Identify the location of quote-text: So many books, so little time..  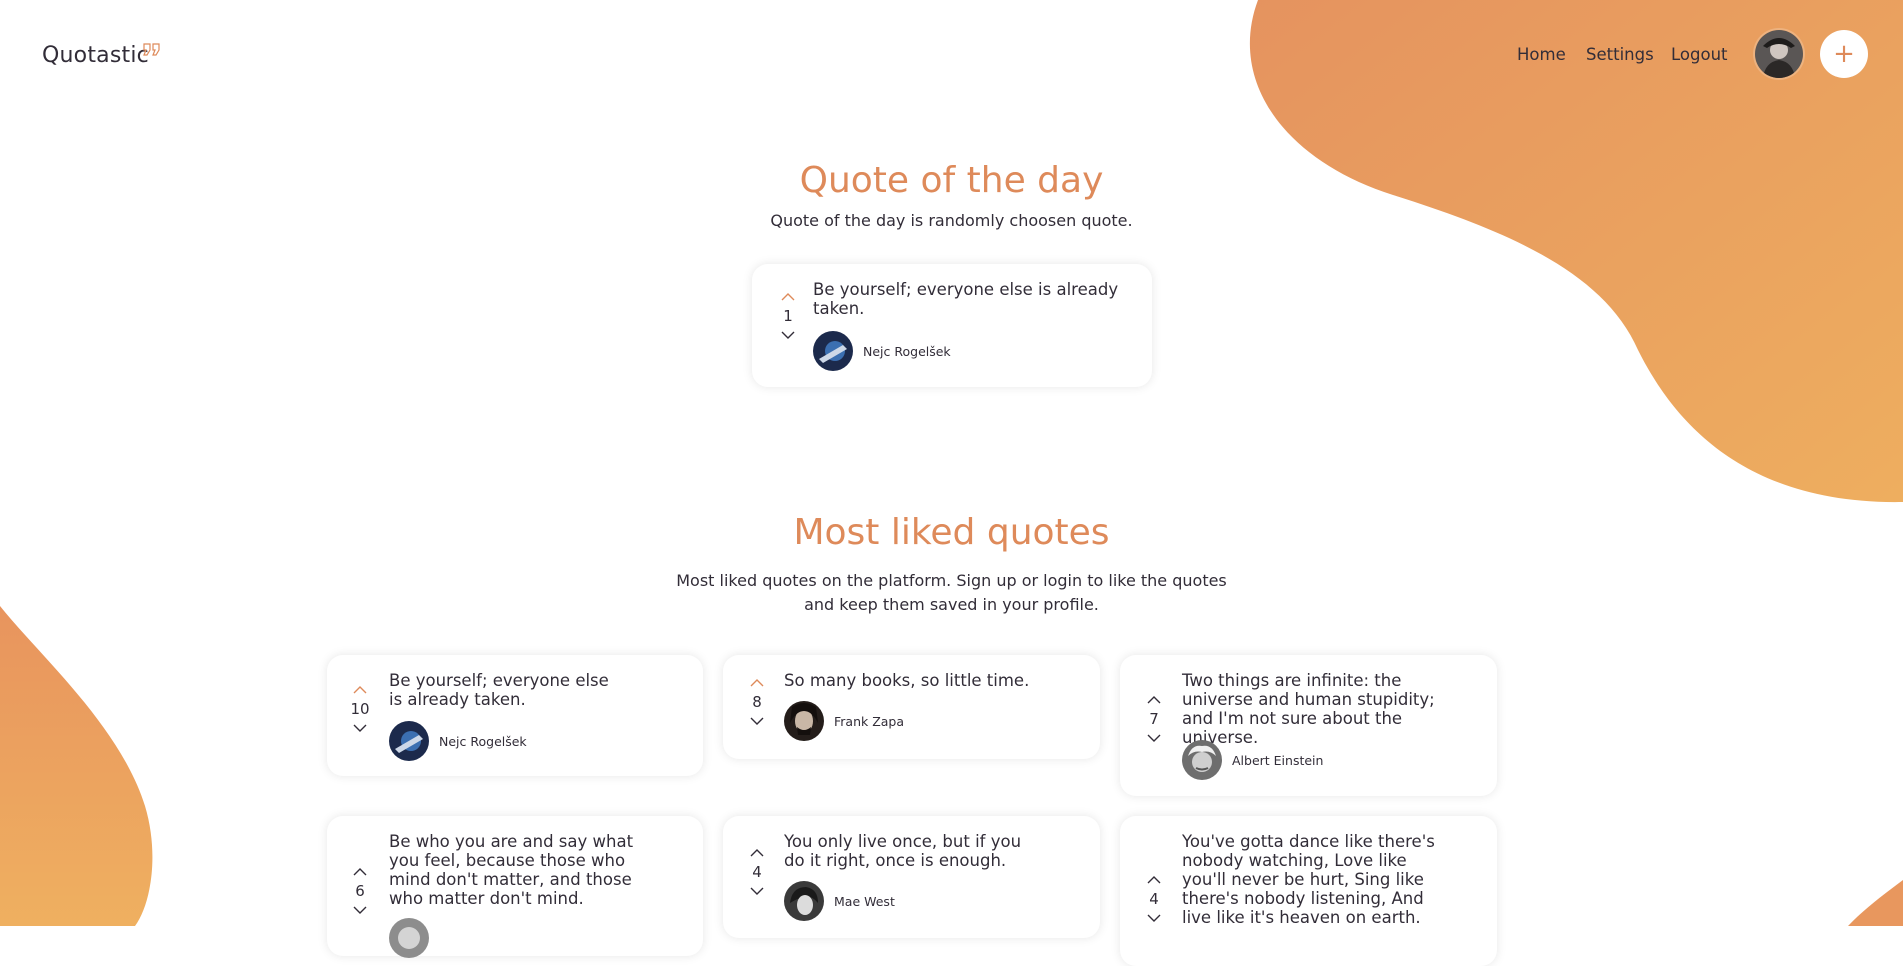
(907, 680).